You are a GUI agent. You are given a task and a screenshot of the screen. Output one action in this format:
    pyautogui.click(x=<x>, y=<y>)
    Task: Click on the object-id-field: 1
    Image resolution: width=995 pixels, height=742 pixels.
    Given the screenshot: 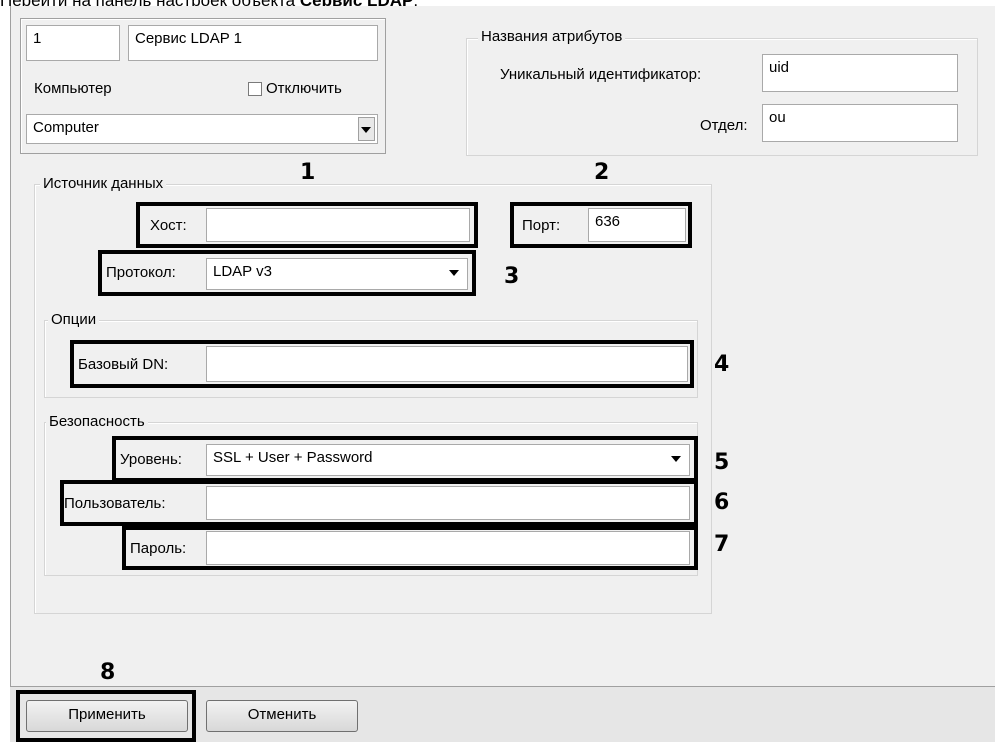 What is the action you would take?
    pyautogui.click(x=73, y=43)
    